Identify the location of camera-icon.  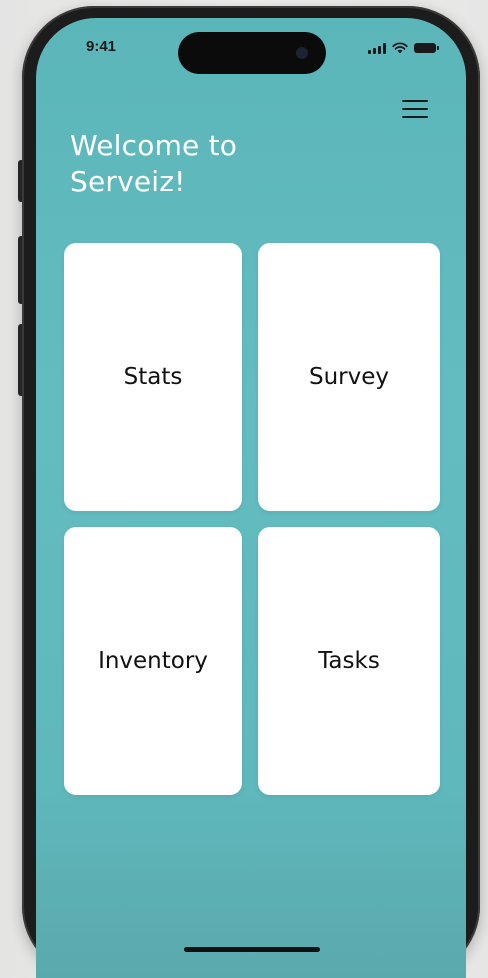
(302, 53).